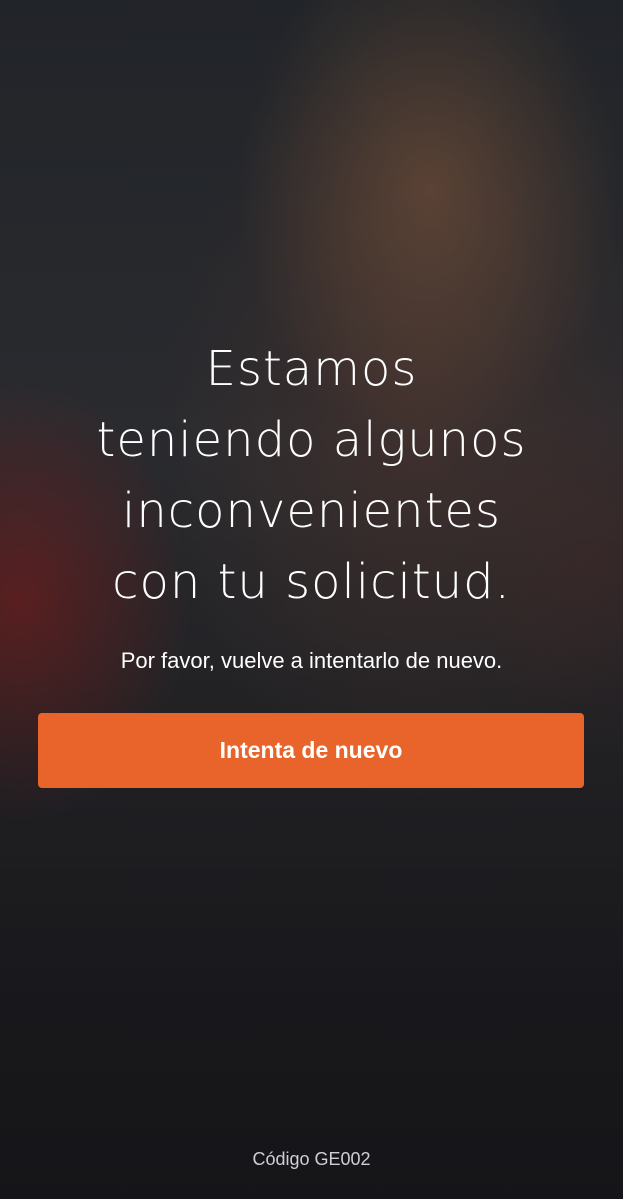  What do you see at coordinates (311, 369) in the screenshot?
I see `headline-line-1: Estamos` at bounding box center [311, 369].